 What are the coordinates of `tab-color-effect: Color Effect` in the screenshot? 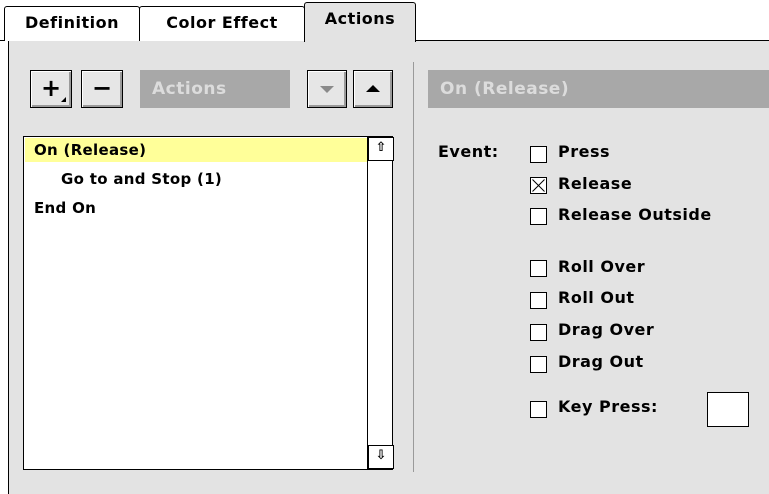 It's located at (222, 23).